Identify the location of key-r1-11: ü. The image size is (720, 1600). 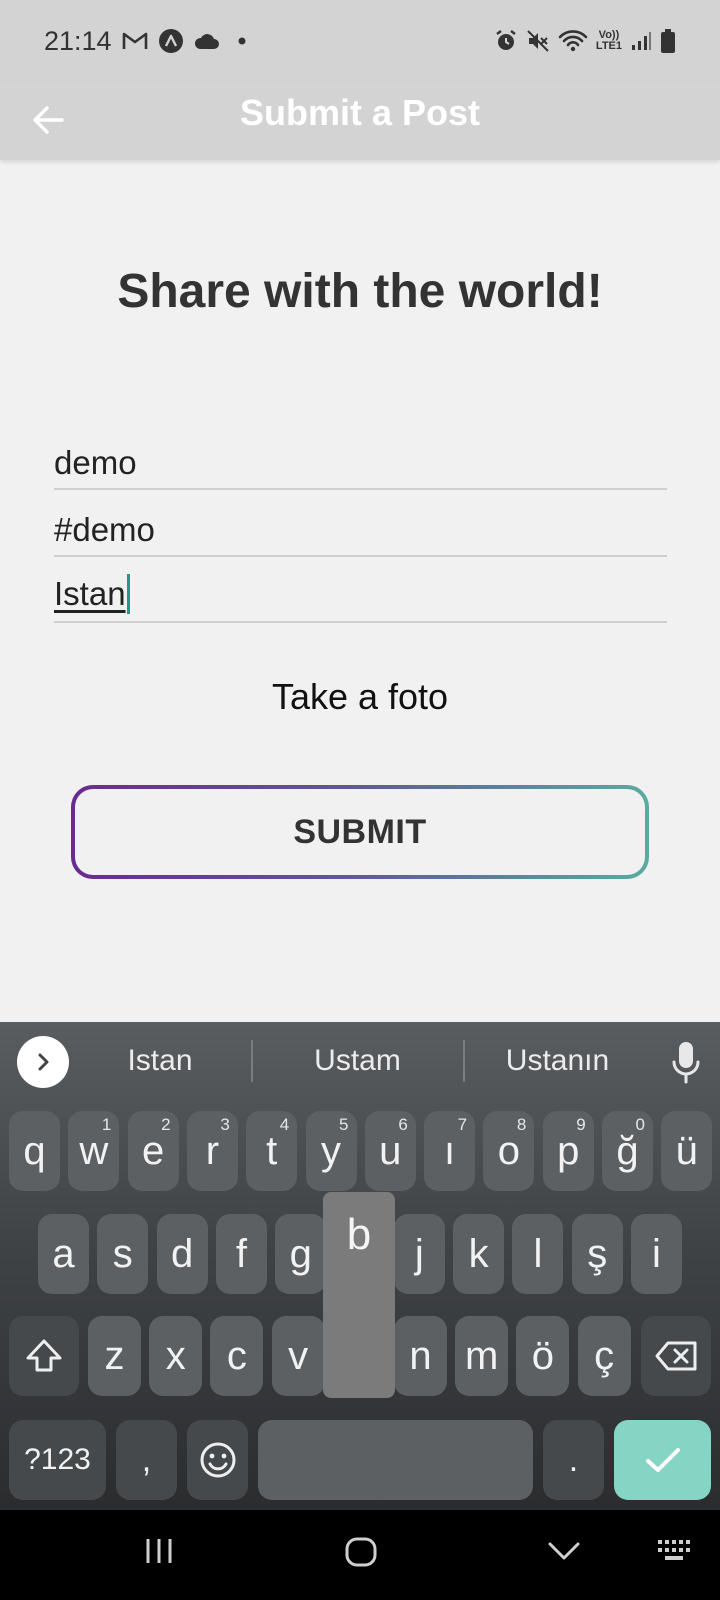
(687, 1151).